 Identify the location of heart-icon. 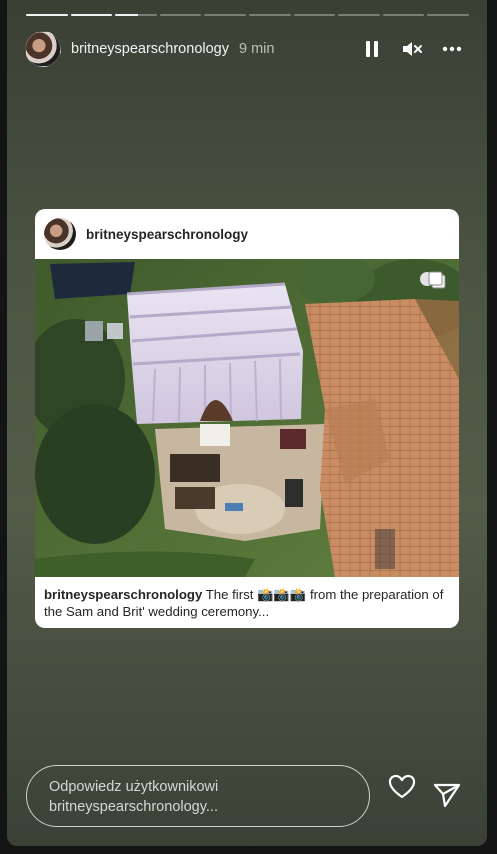
(402, 787).